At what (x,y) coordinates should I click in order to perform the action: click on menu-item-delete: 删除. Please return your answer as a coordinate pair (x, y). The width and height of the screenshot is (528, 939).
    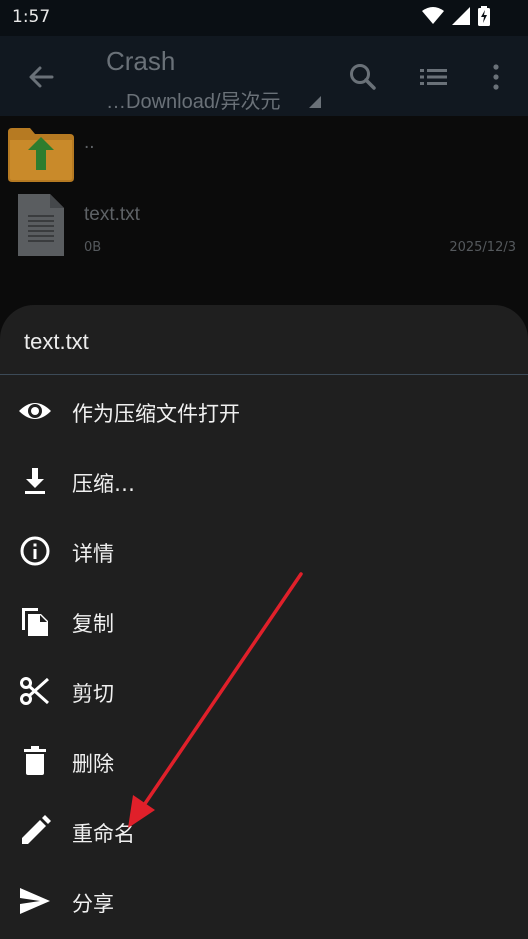
    Looking at the image, I should click on (264, 761).